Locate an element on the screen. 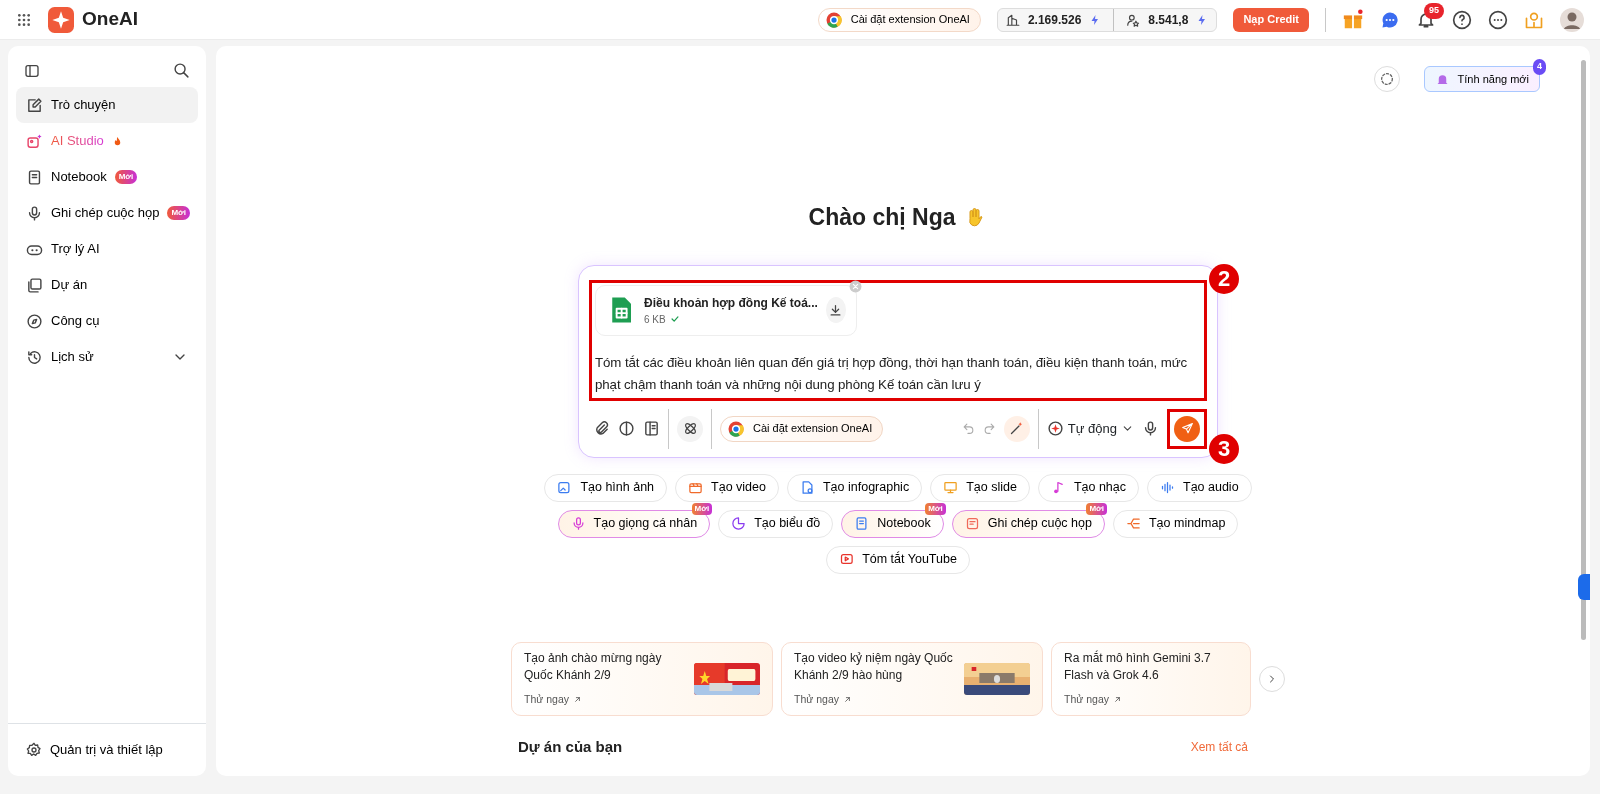  screenshot-button is located at coordinates (1386, 79).